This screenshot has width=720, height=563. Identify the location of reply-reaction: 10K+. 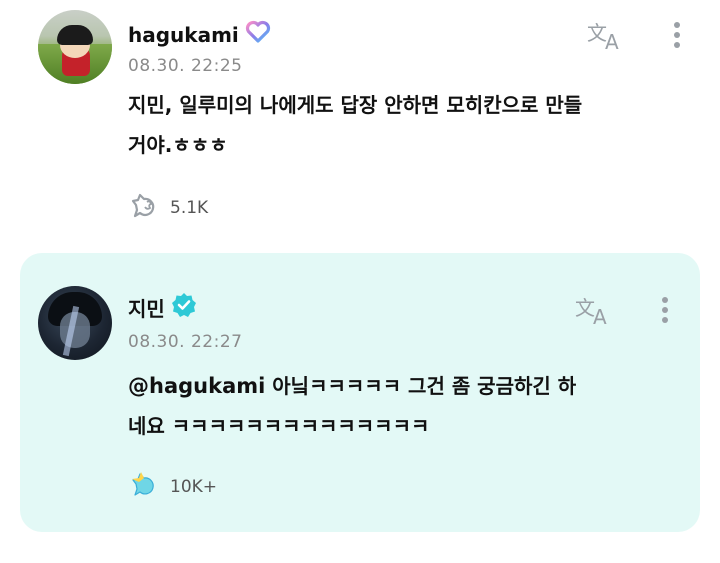
(173, 486).